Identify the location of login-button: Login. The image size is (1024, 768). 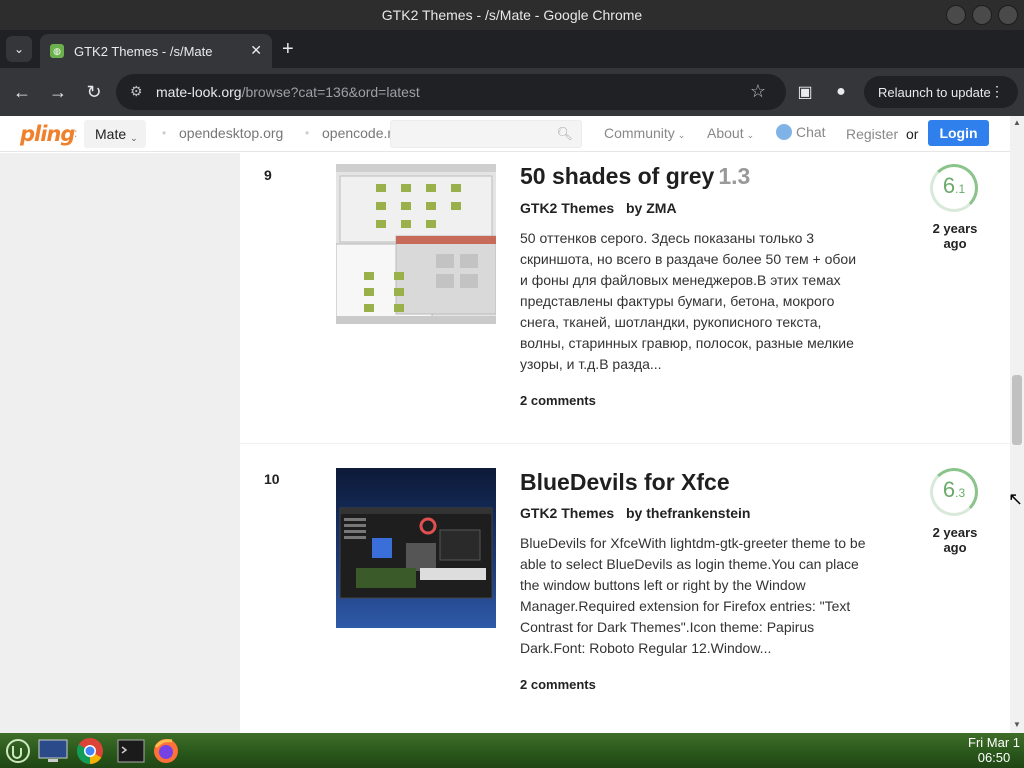
(958, 133).